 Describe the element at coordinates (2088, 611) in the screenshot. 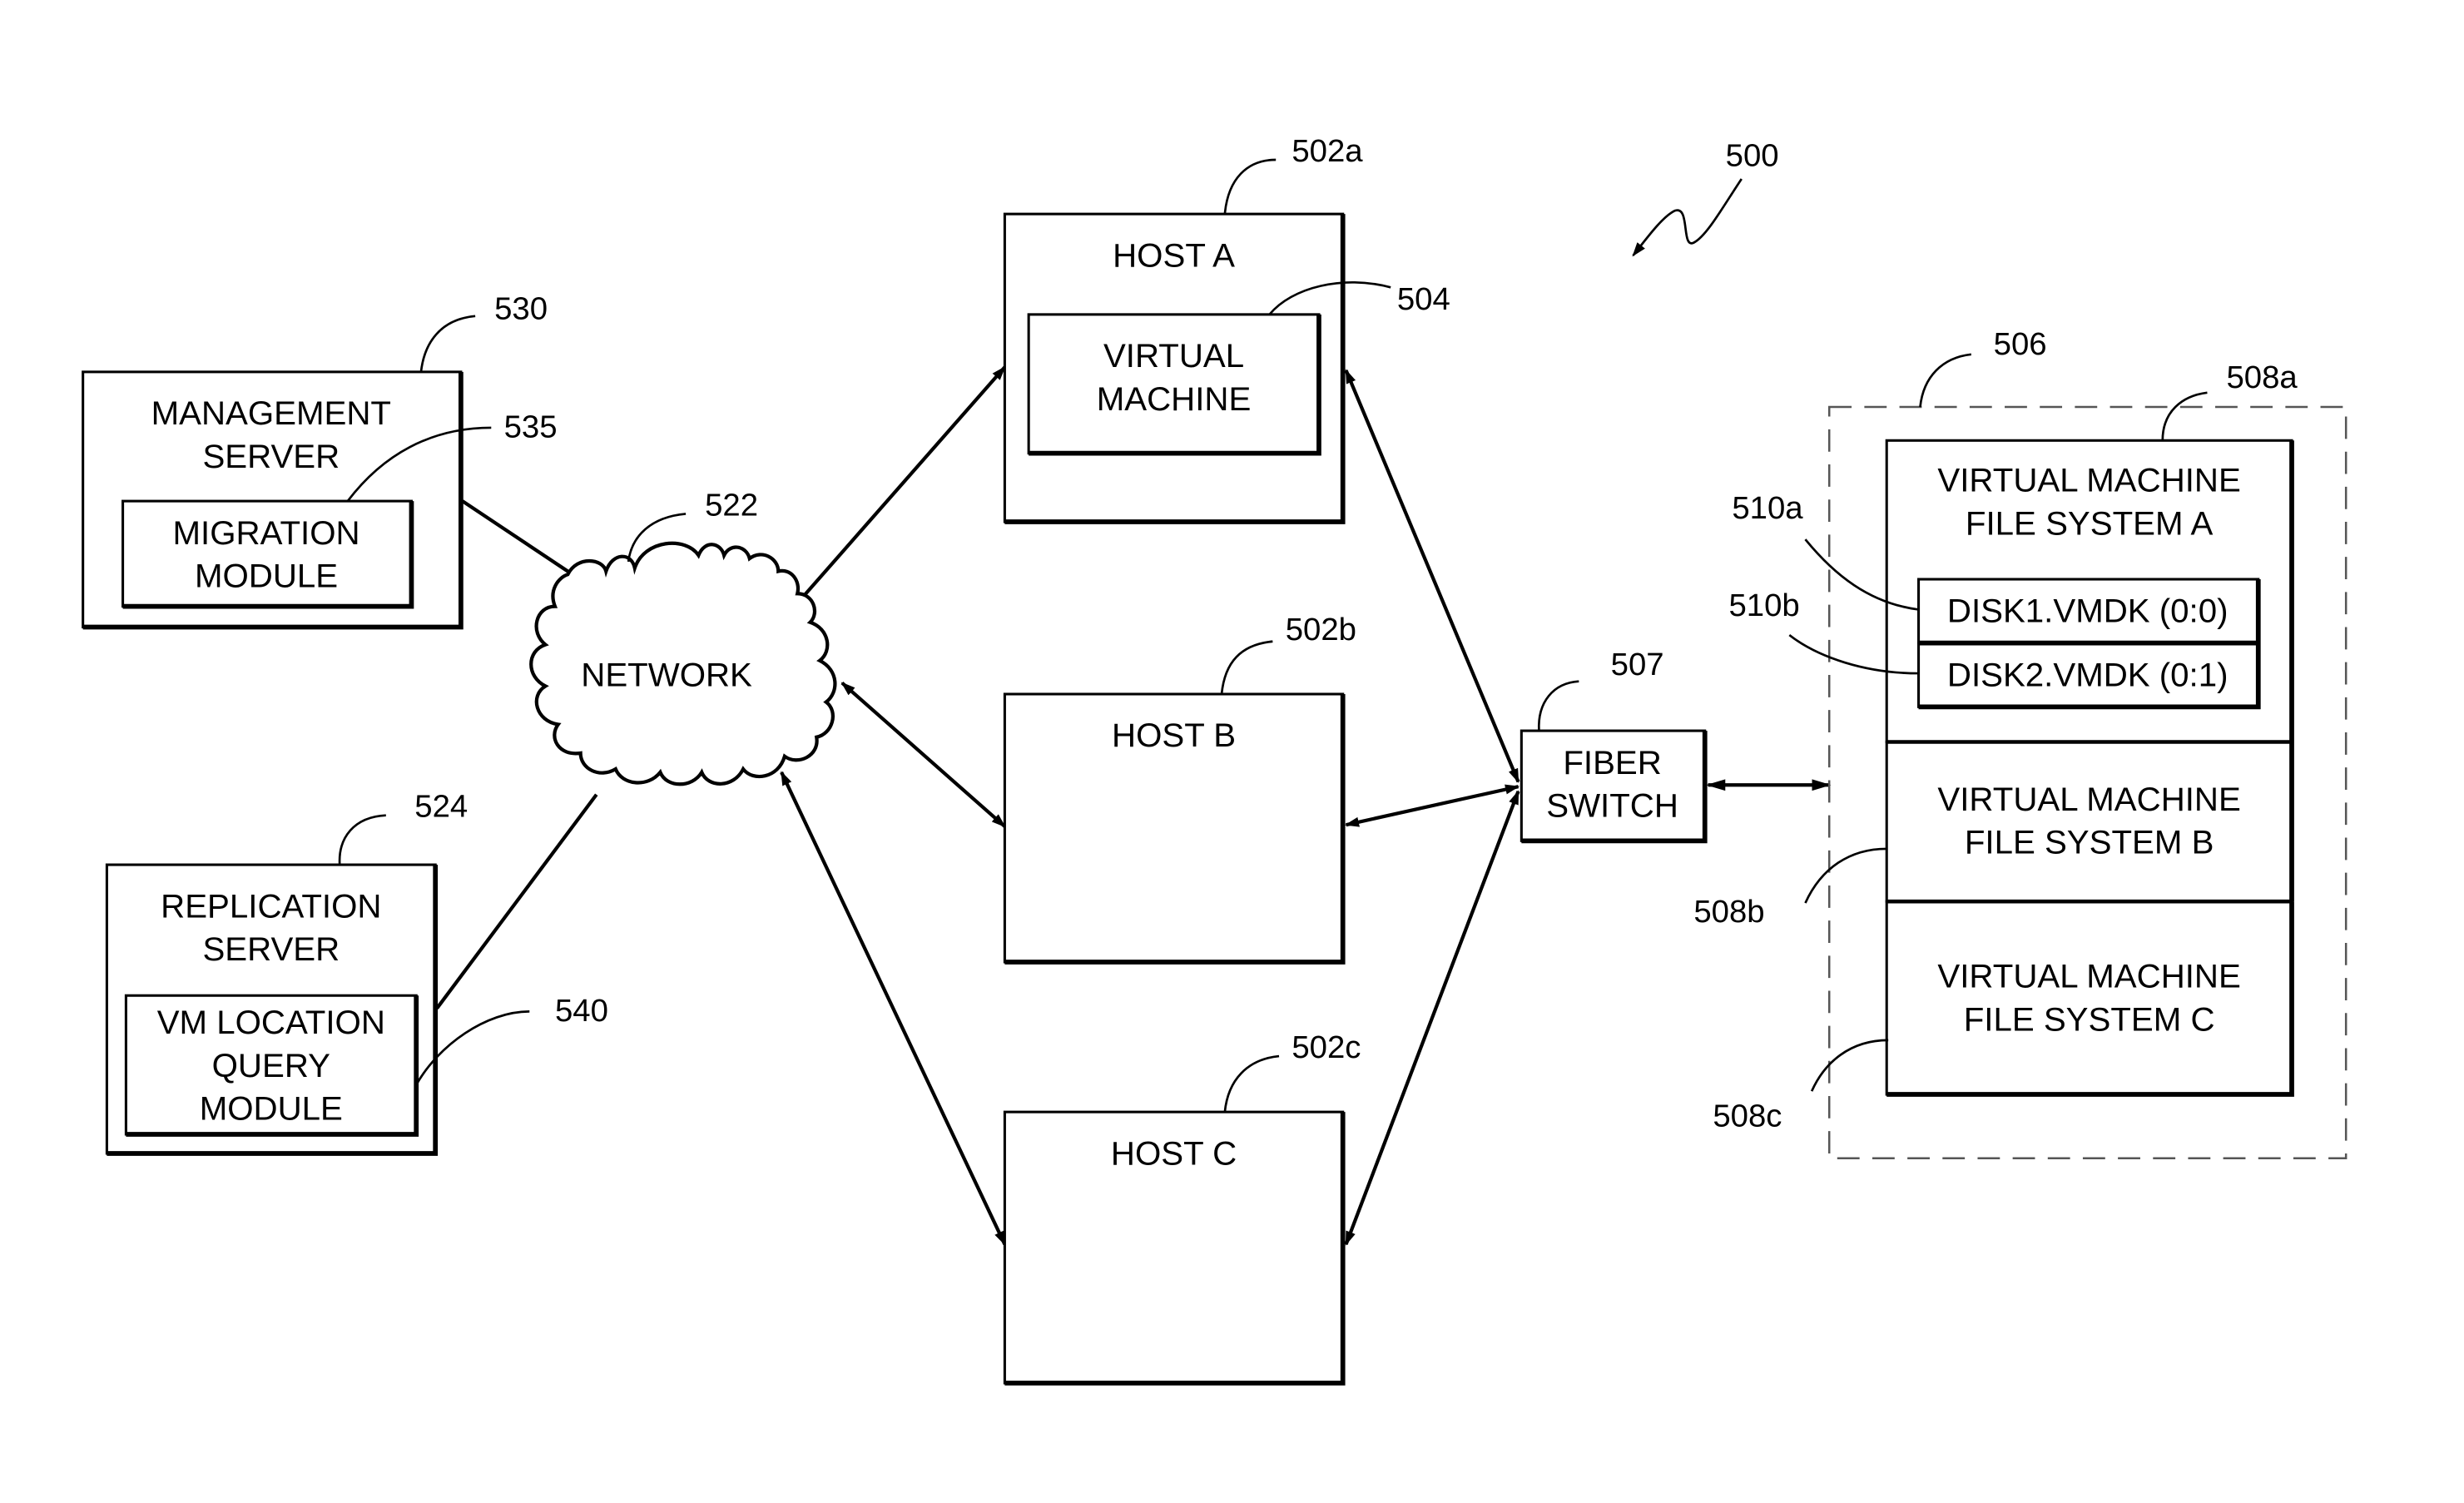

I see `disk1-vmdk-label: DISK1.VMDK (0:0)` at that location.